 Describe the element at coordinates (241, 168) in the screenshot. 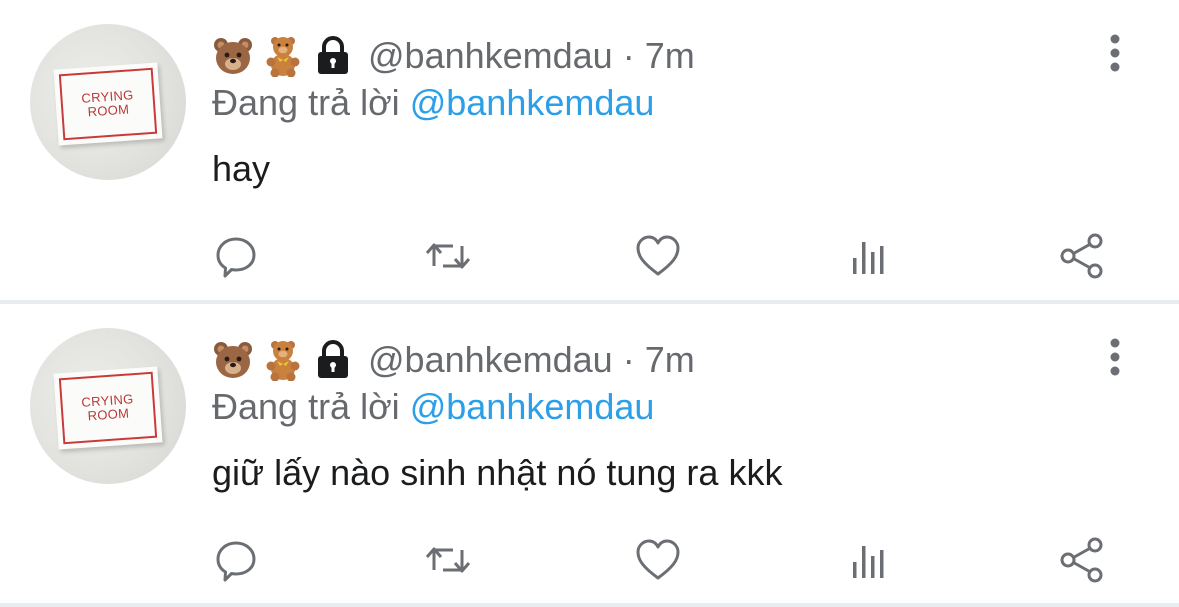

I see `tweet-text: hay` at that location.